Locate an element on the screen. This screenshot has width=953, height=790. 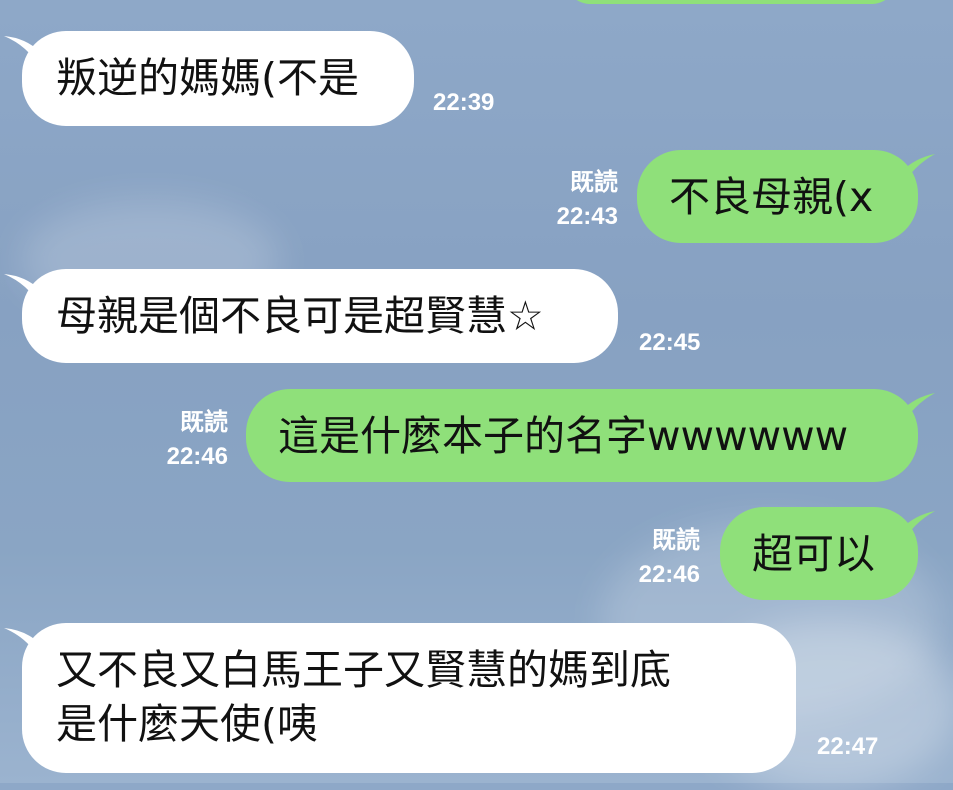
message-bubble: 母親是個不良可是超賢慧☆ is located at coordinates (320, 316).